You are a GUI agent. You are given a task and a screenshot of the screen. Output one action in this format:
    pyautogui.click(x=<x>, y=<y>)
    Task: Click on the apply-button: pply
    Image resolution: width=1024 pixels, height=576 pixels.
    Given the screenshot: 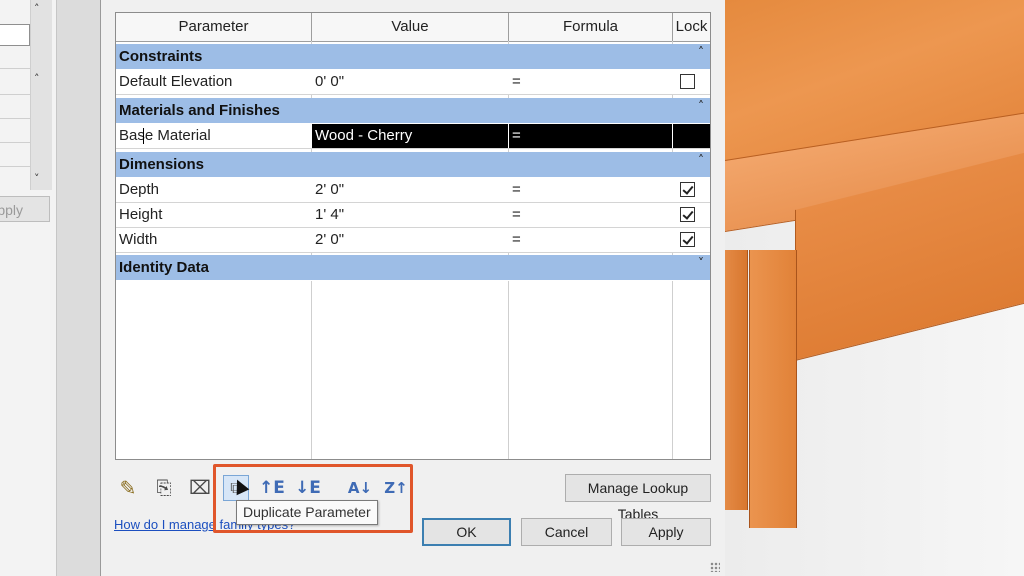 What is the action you would take?
    pyautogui.click(x=25, y=209)
    